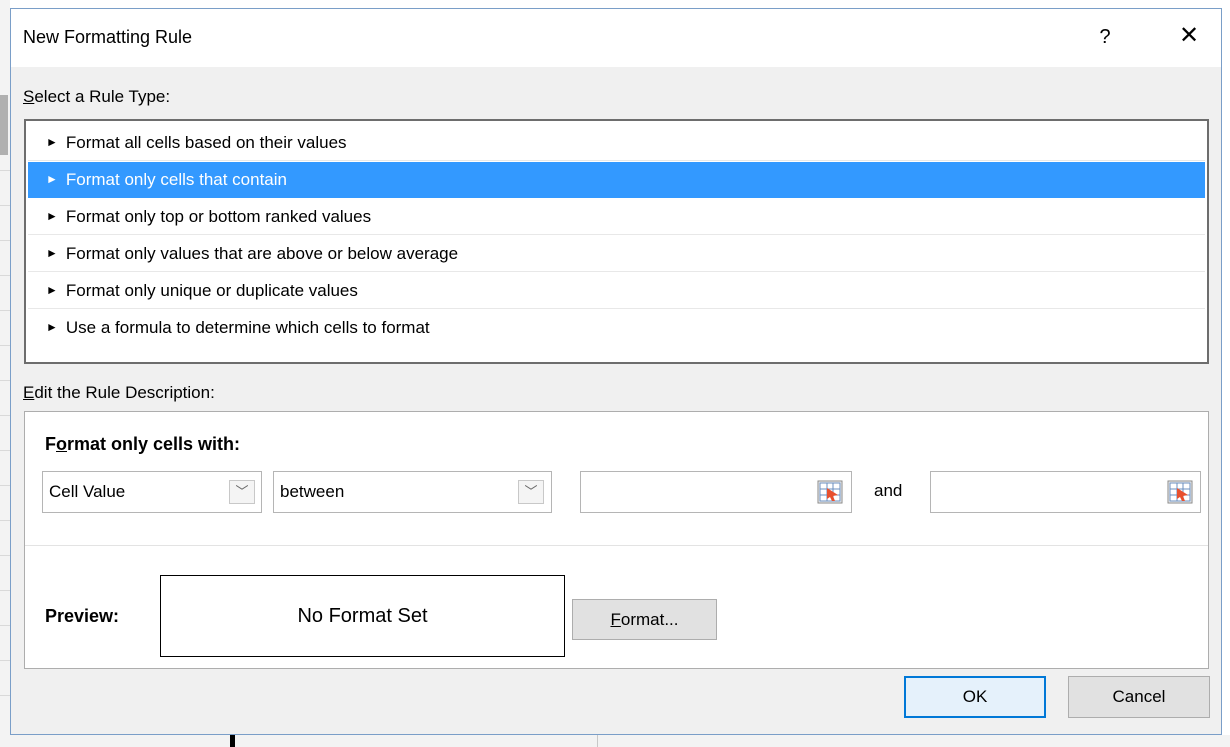 Image resolution: width=1230 pixels, height=747 pixels. Describe the element at coordinates (975, 697) in the screenshot. I see `ok-button: OK` at that location.